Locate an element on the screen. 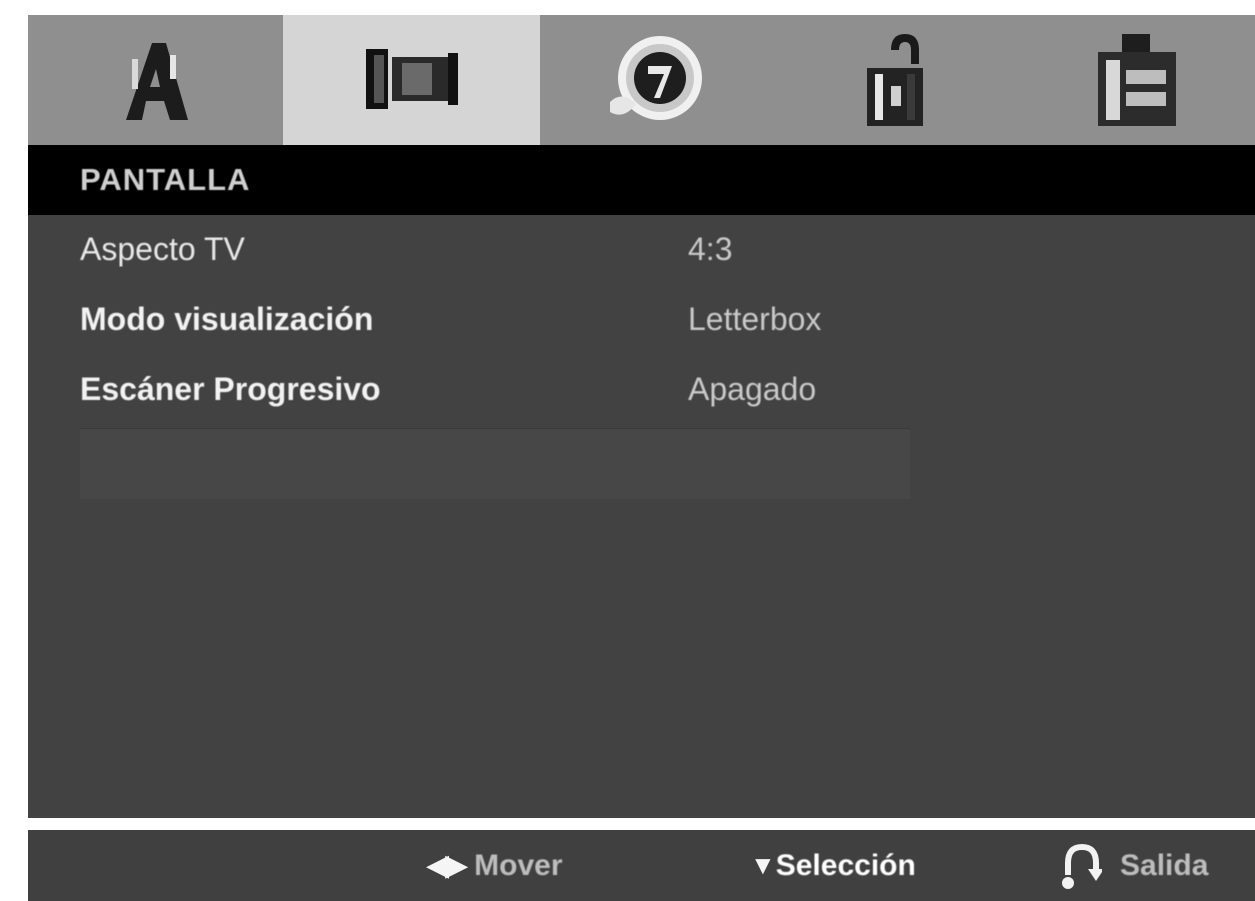 The image size is (1255, 901). hint-bar: ◀▶ Mover ▼ Selección Salida is located at coordinates (641, 865).